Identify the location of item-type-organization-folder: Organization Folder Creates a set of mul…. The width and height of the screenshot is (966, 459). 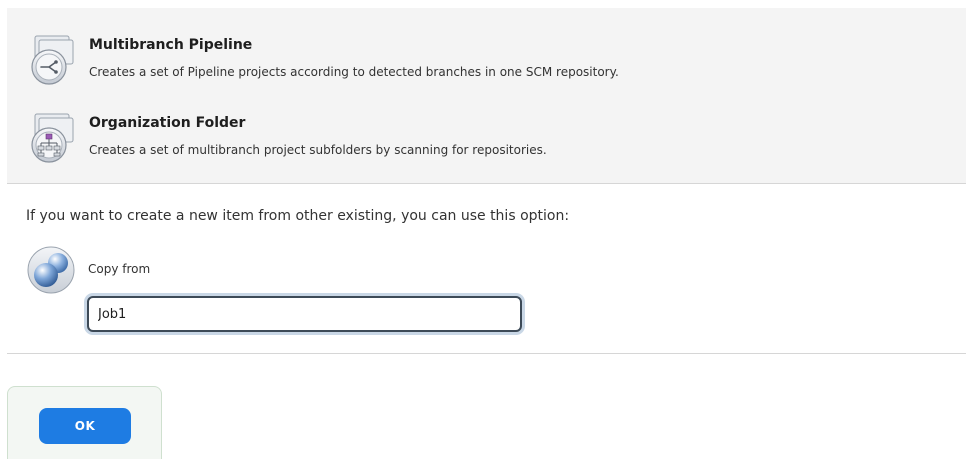
(486, 140).